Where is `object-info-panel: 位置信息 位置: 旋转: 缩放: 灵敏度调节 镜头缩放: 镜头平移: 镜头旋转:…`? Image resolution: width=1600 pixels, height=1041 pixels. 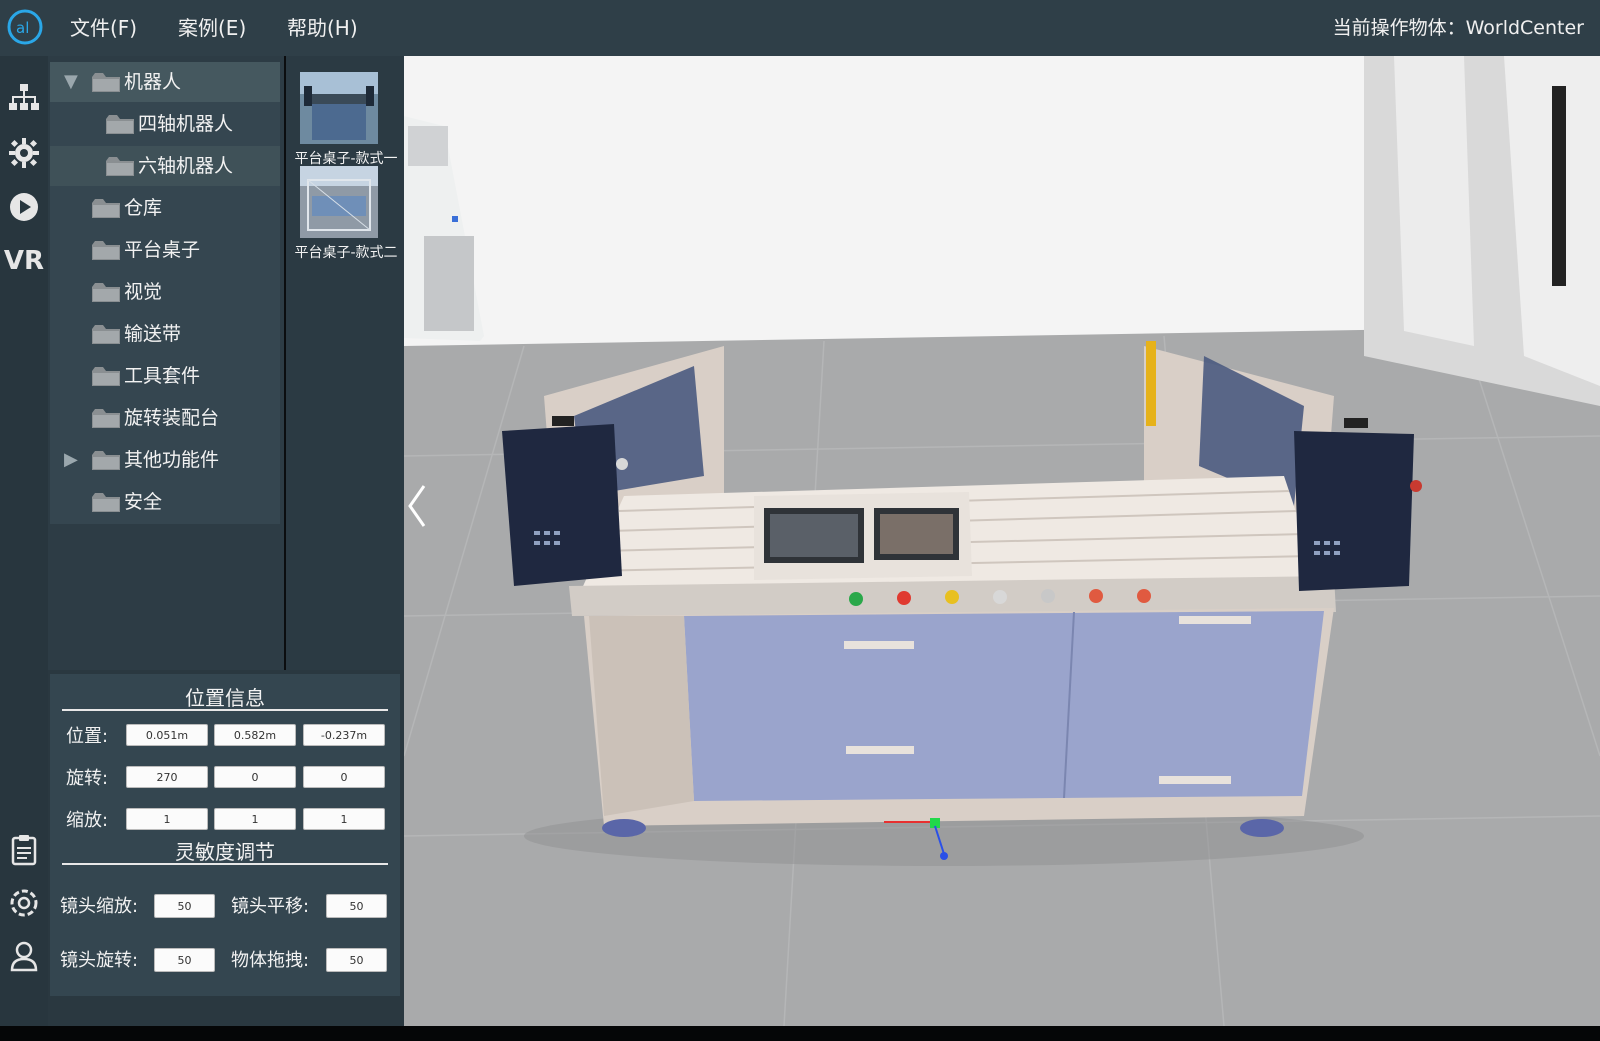 object-info-panel: 位置信息 位置: 旋转: 缩放: 灵敏度调节 镜头缩放: 镜头平移: 镜头旋转:… is located at coordinates (226, 848).